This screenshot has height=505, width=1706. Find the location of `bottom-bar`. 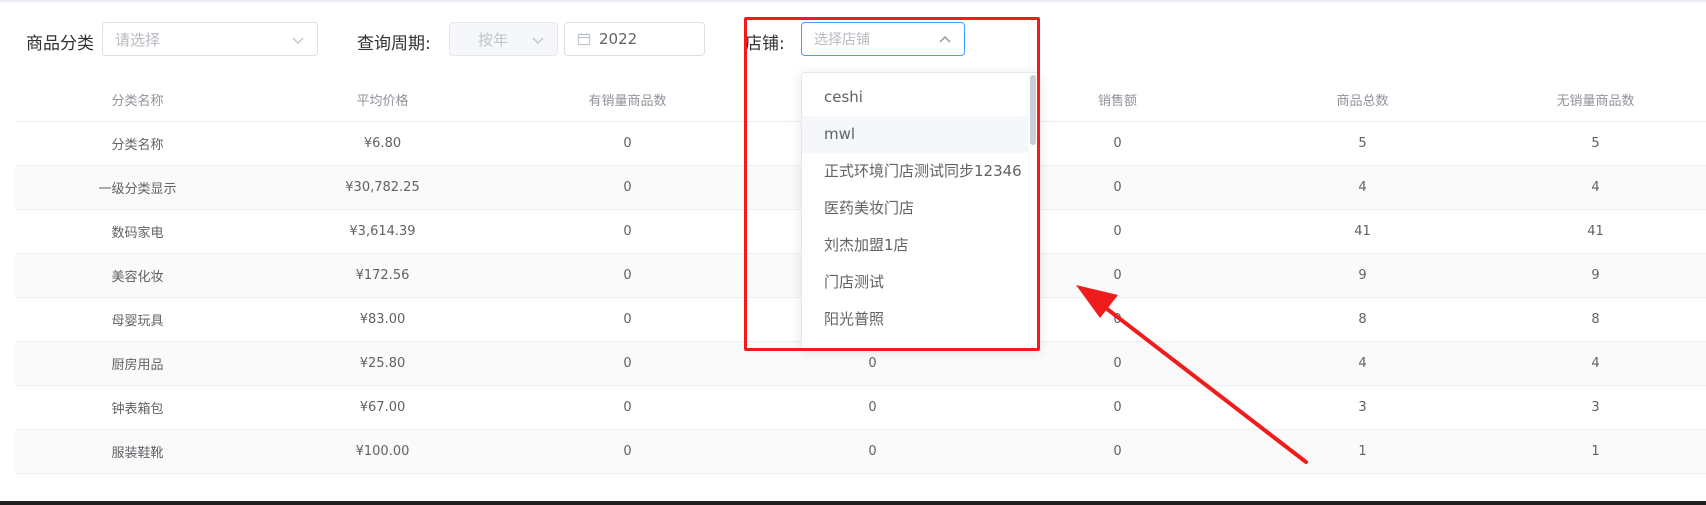

bottom-bar is located at coordinates (853, 503).